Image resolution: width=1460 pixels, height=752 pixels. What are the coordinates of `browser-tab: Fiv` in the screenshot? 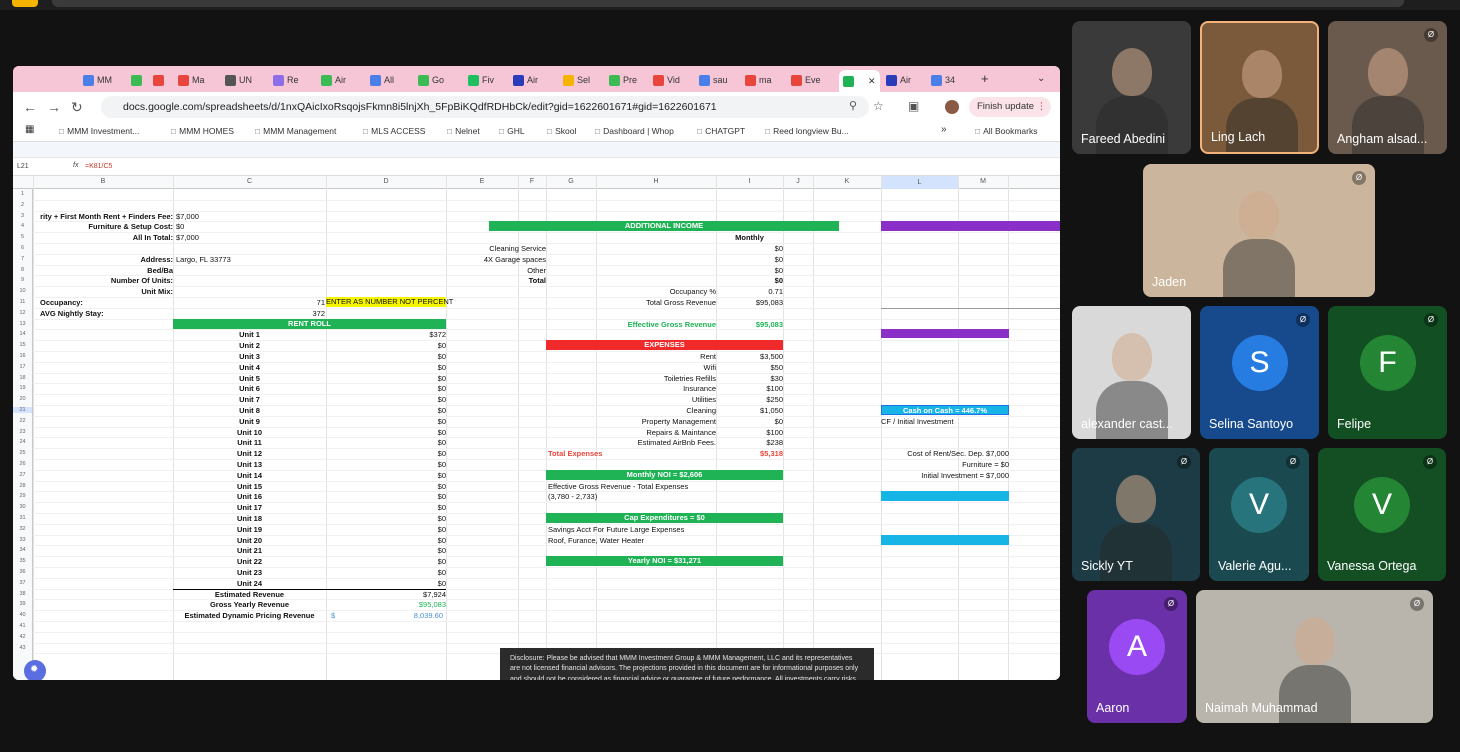 It's located at (481, 80).